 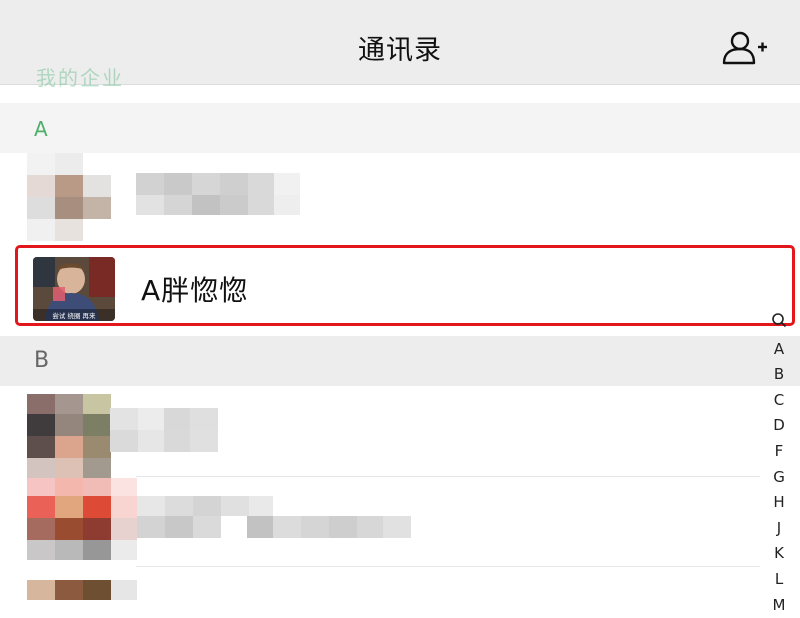 I want to click on section-header-a: A, so click(x=400, y=128).